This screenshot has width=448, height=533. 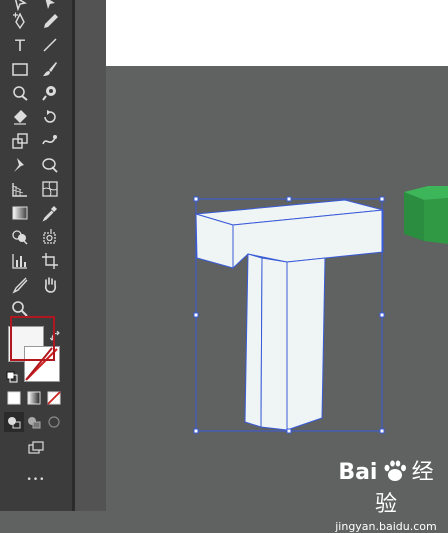 What do you see at coordinates (274, 344) in the screenshot?
I see `t-stem-front` at bounding box center [274, 344].